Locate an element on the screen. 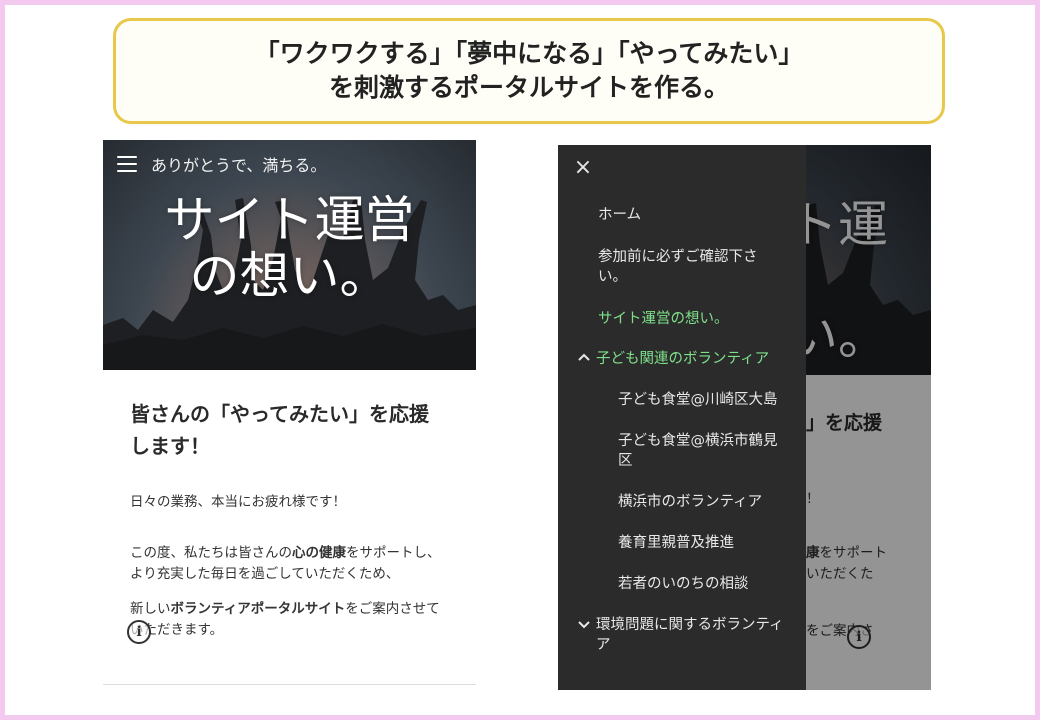  hero-banner: ありがとうで、満ちる。 サイト運営 の想い。 is located at coordinates (289, 255).